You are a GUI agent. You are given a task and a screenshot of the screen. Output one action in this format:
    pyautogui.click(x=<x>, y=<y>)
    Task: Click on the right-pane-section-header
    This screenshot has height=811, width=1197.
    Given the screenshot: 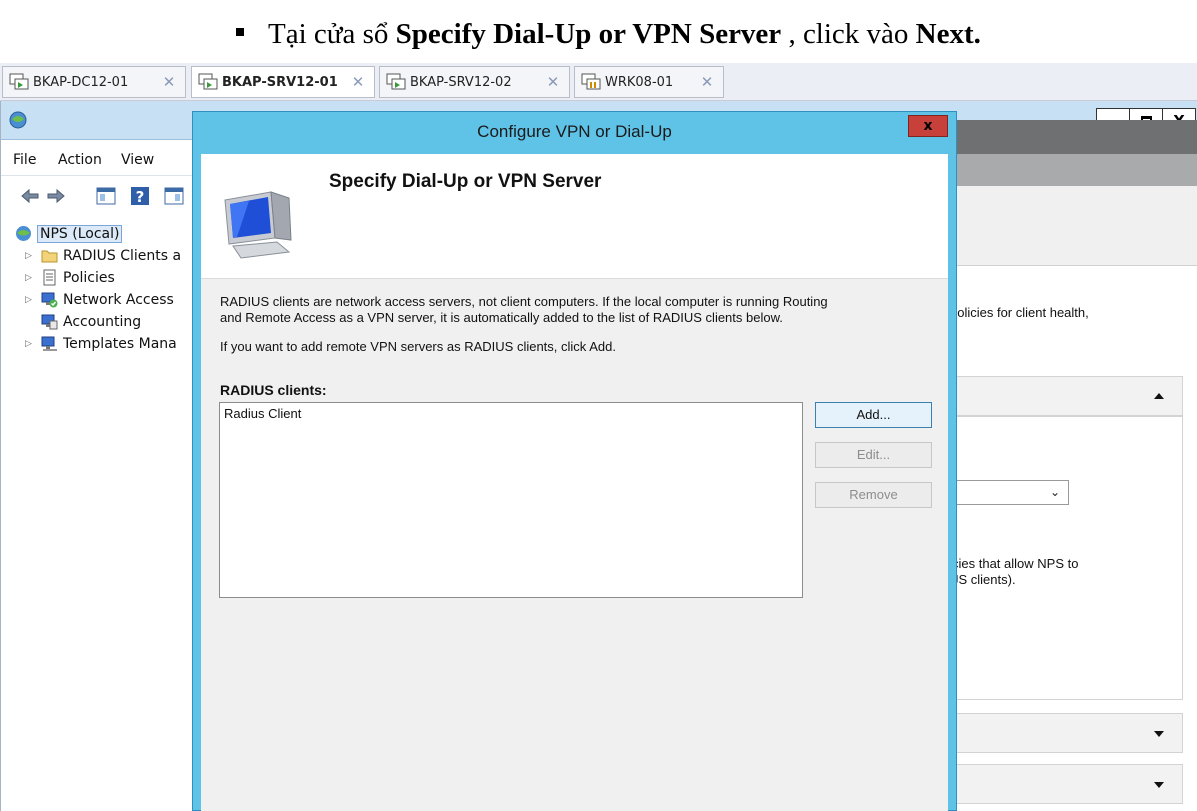 What is the action you would take?
    pyautogui.click(x=1063, y=396)
    